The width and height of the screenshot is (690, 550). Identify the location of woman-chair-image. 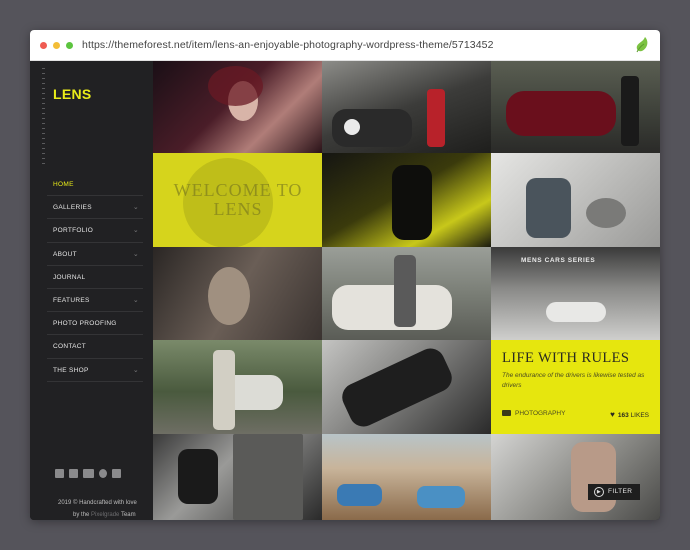
(198, 476).